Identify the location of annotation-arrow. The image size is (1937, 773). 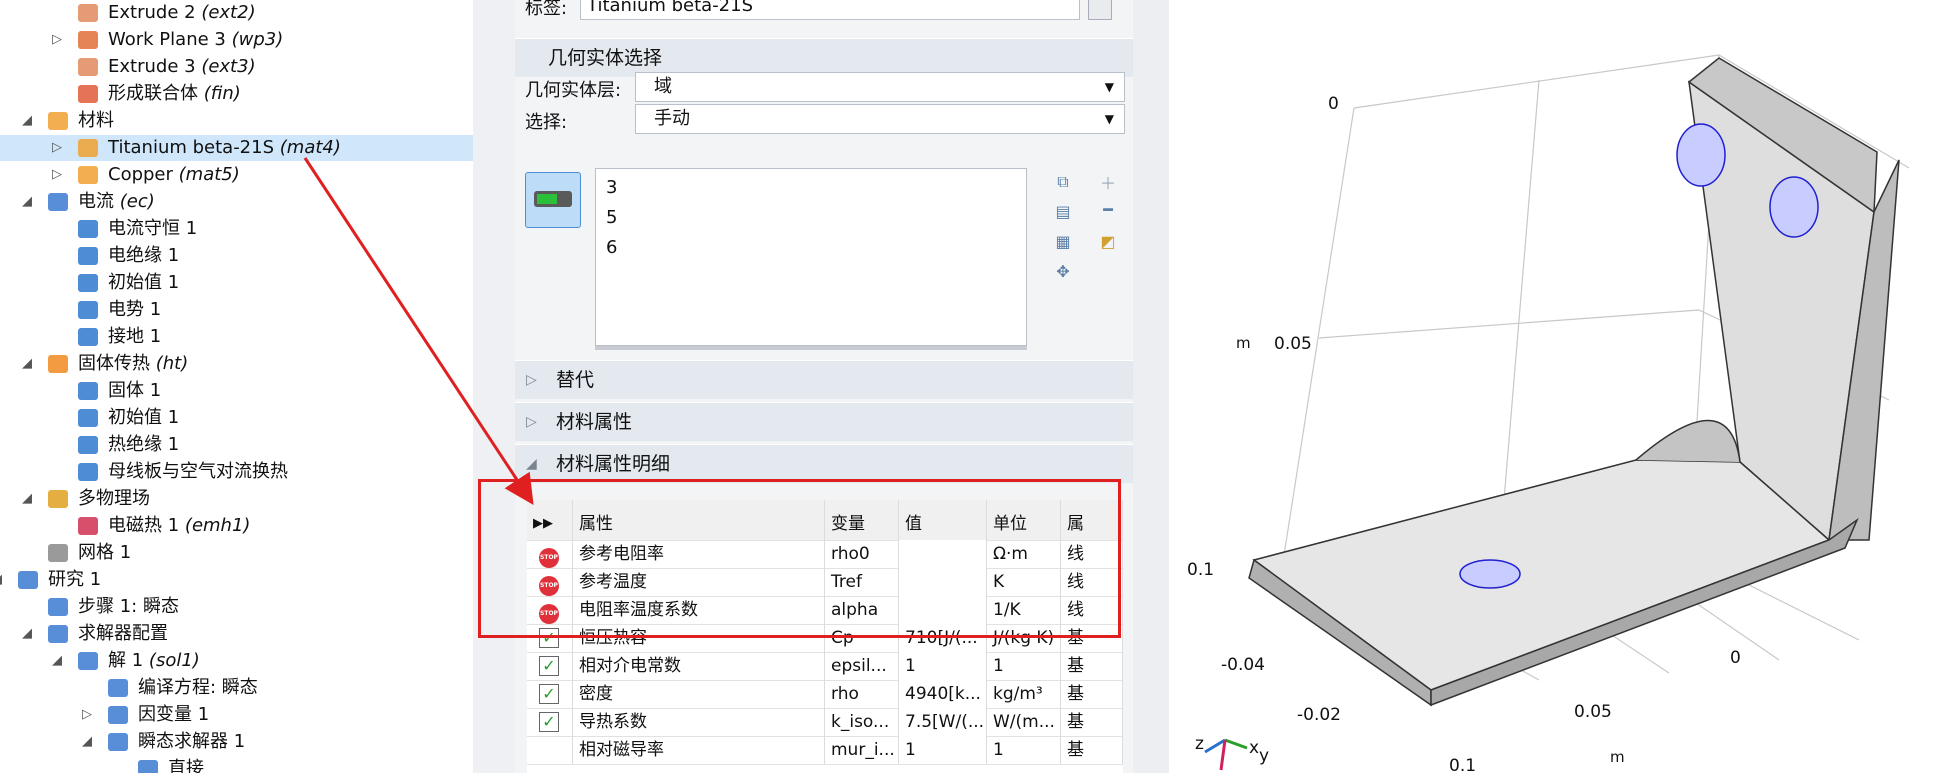
(418, 331).